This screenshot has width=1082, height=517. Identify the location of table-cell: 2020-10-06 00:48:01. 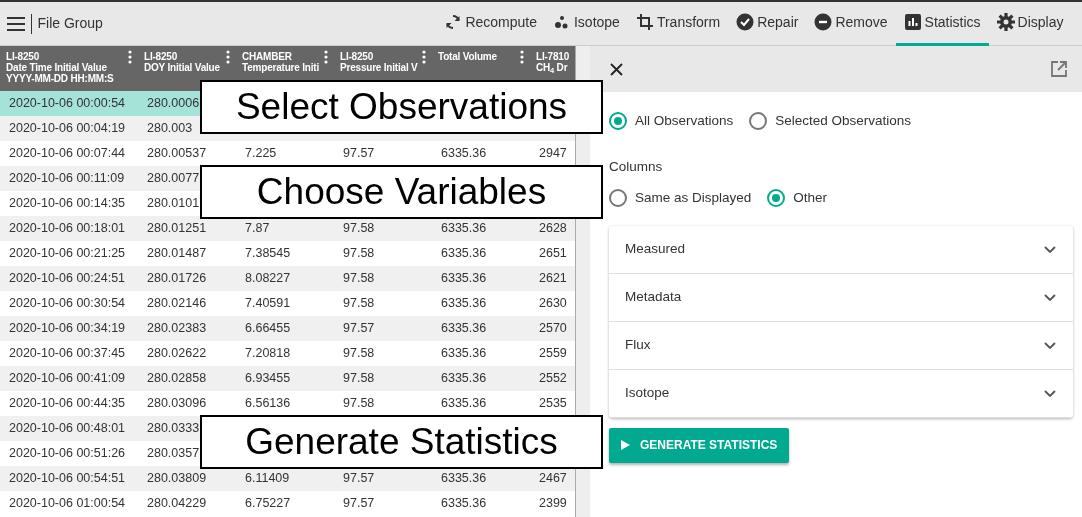
(67, 428).